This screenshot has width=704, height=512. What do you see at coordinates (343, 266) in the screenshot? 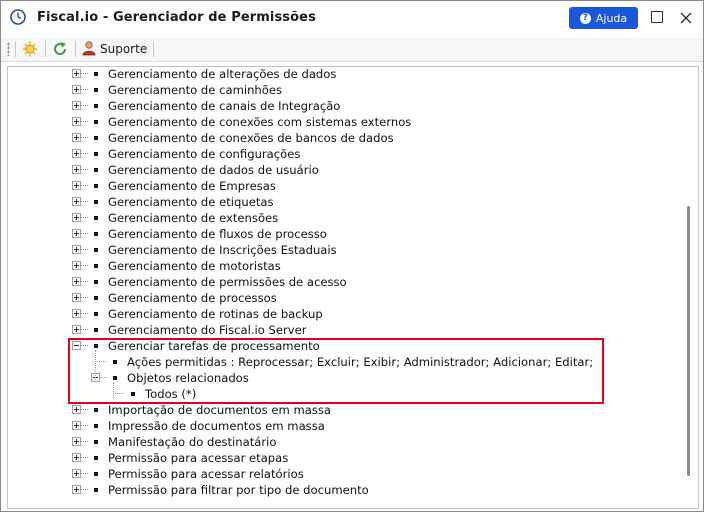
I see `tree-item: Gerenciamento de motoristas` at bounding box center [343, 266].